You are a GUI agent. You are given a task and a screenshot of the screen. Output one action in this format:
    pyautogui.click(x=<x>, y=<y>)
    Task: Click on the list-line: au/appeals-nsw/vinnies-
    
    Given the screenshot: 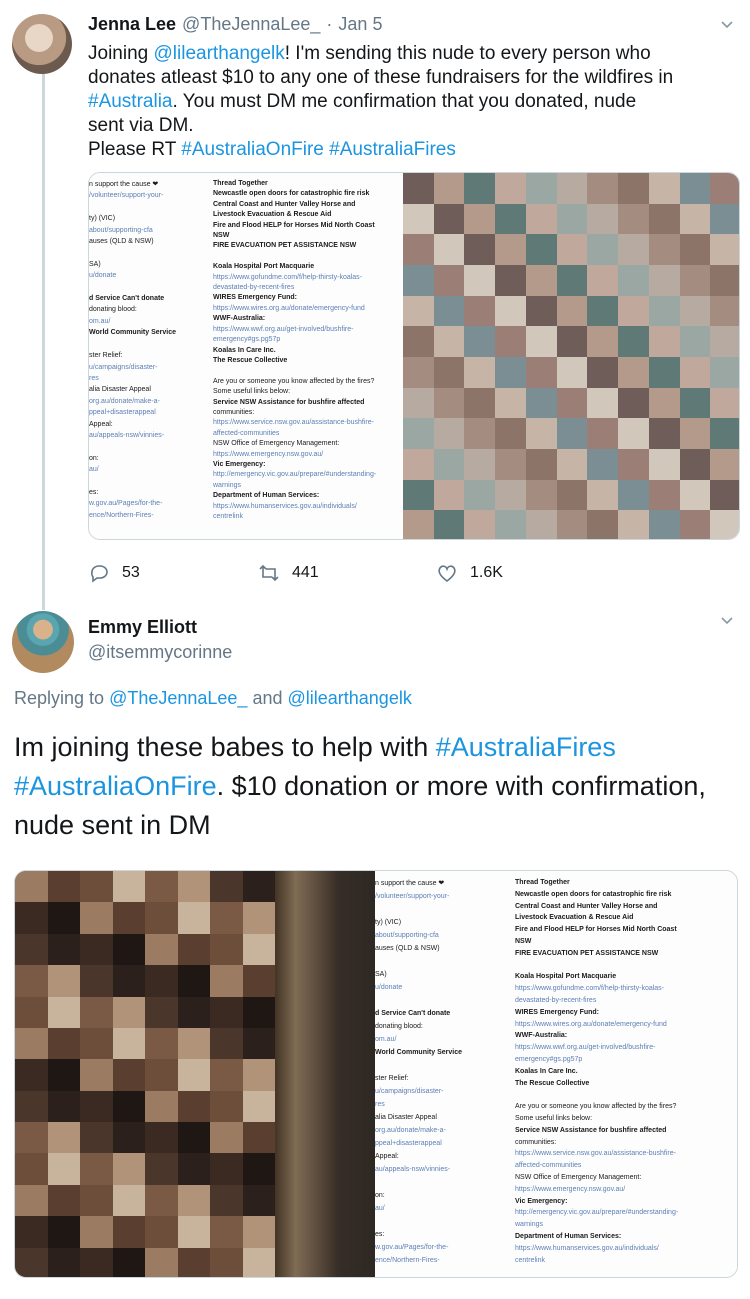 What is the action you would take?
    pyautogui.click(x=127, y=435)
    